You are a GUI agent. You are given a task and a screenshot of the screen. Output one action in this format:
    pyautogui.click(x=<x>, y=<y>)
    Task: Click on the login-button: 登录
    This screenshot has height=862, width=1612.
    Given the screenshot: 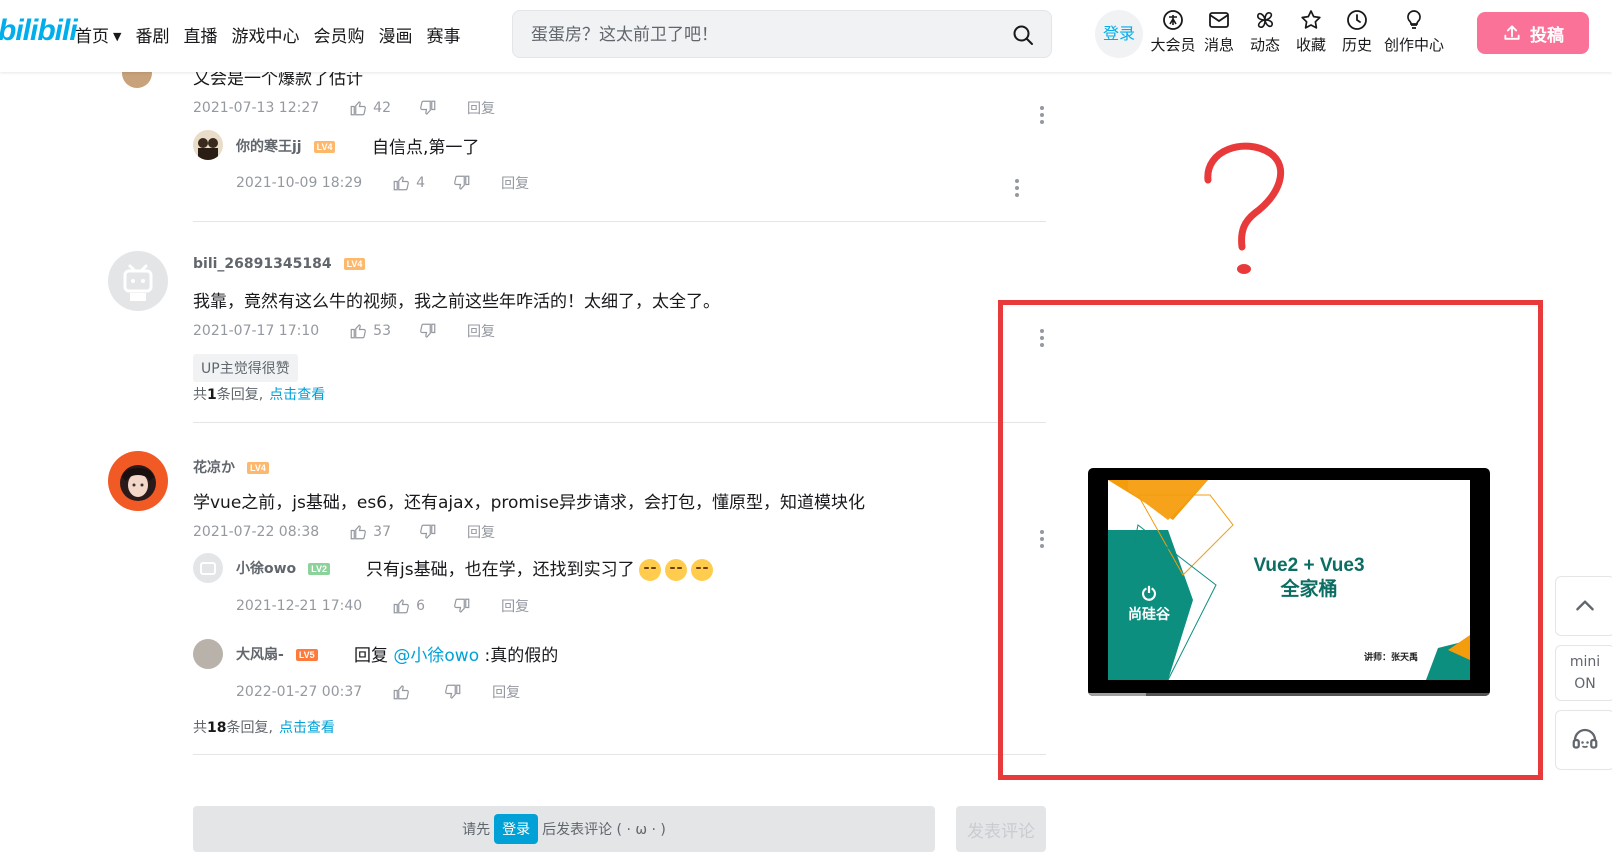 What is the action you would take?
    pyautogui.click(x=1119, y=34)
    